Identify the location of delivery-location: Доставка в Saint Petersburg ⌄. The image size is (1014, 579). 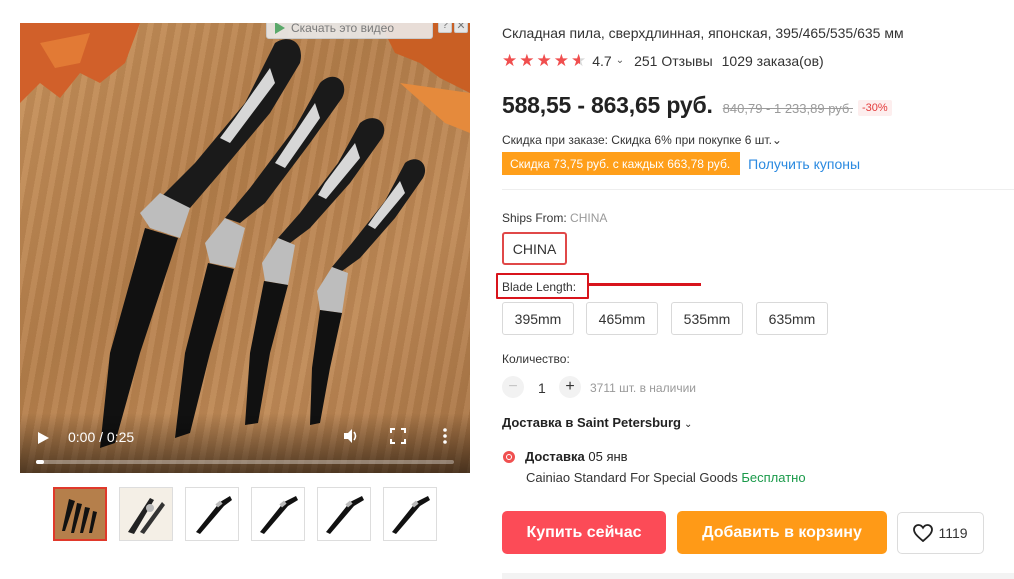
(597, 422).